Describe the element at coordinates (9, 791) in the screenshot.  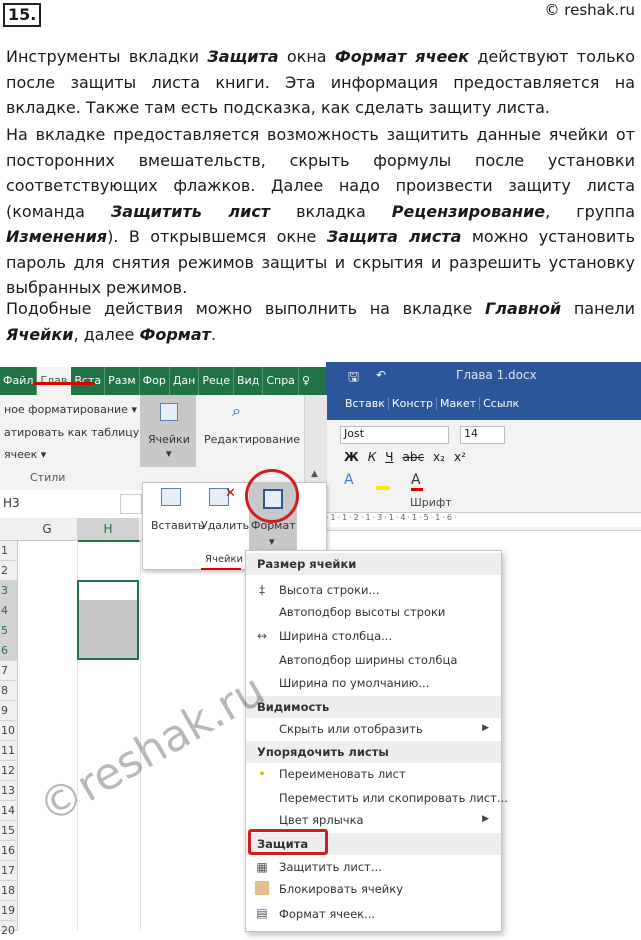
I see `row-header: 13` at that location.